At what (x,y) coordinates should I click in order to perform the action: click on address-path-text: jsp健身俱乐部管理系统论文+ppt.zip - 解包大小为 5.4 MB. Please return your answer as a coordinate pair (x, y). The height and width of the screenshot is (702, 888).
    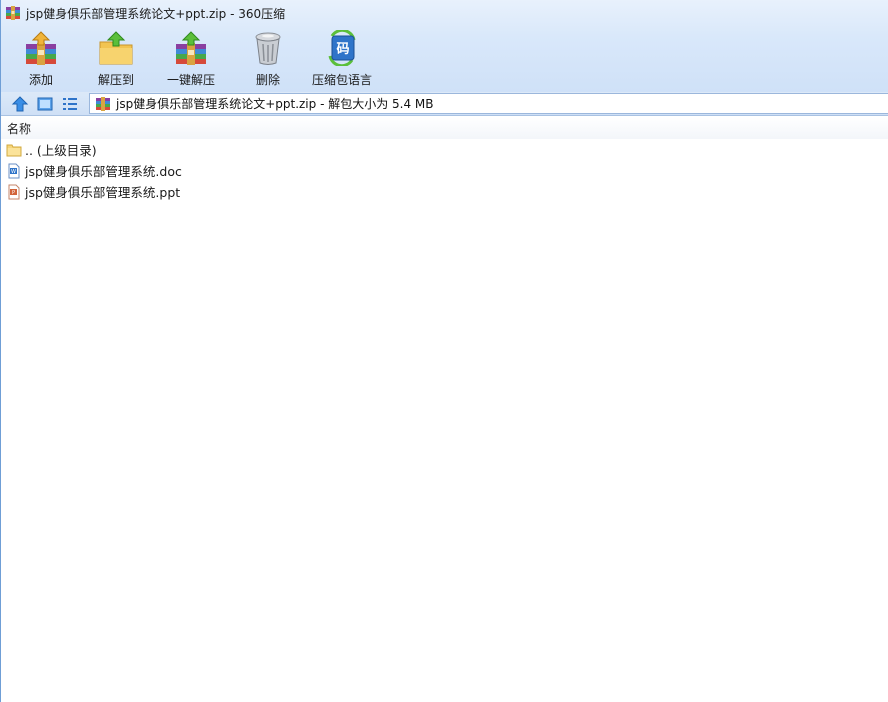
    Looking at the image, I should click on (275, 104).